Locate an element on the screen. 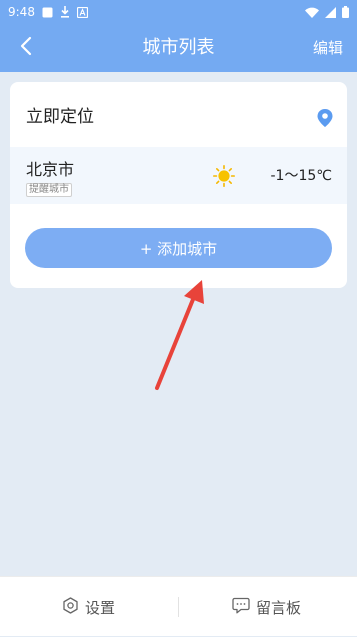 This screenshot has height=637, width=357. tab-message-board-label: 留言板 is located at coordinates (279, 607).